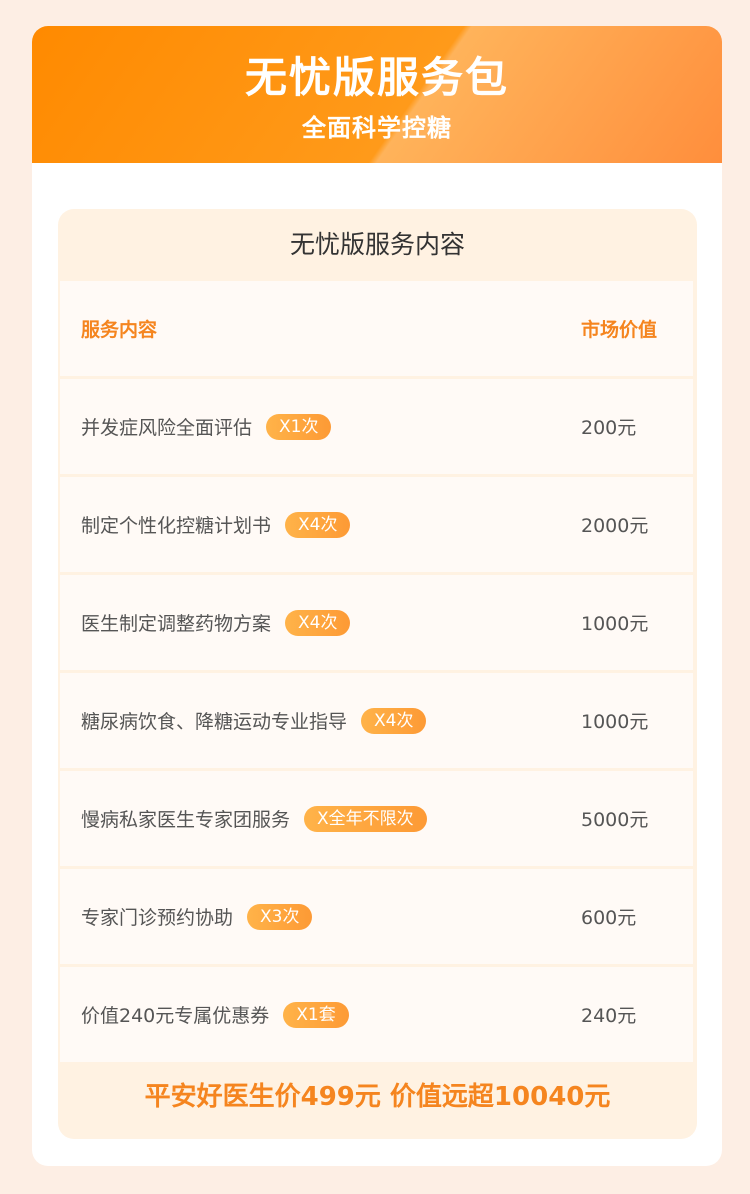  I want to click on header-market-value: 市场价值, so click(619, 330).